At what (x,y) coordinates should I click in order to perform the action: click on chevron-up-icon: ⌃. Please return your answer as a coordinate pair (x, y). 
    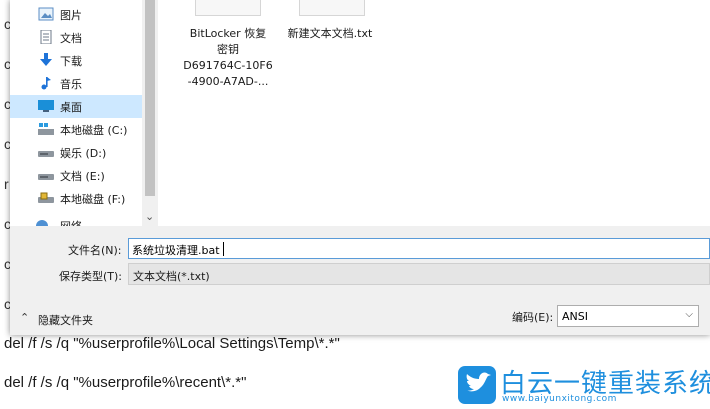
    Looking at the image, I should click on (25, 317).